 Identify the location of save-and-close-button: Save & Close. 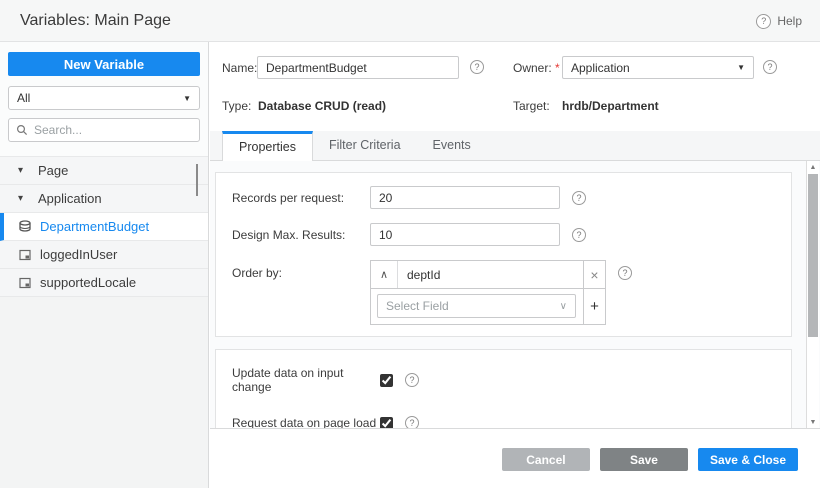
(747, 459).